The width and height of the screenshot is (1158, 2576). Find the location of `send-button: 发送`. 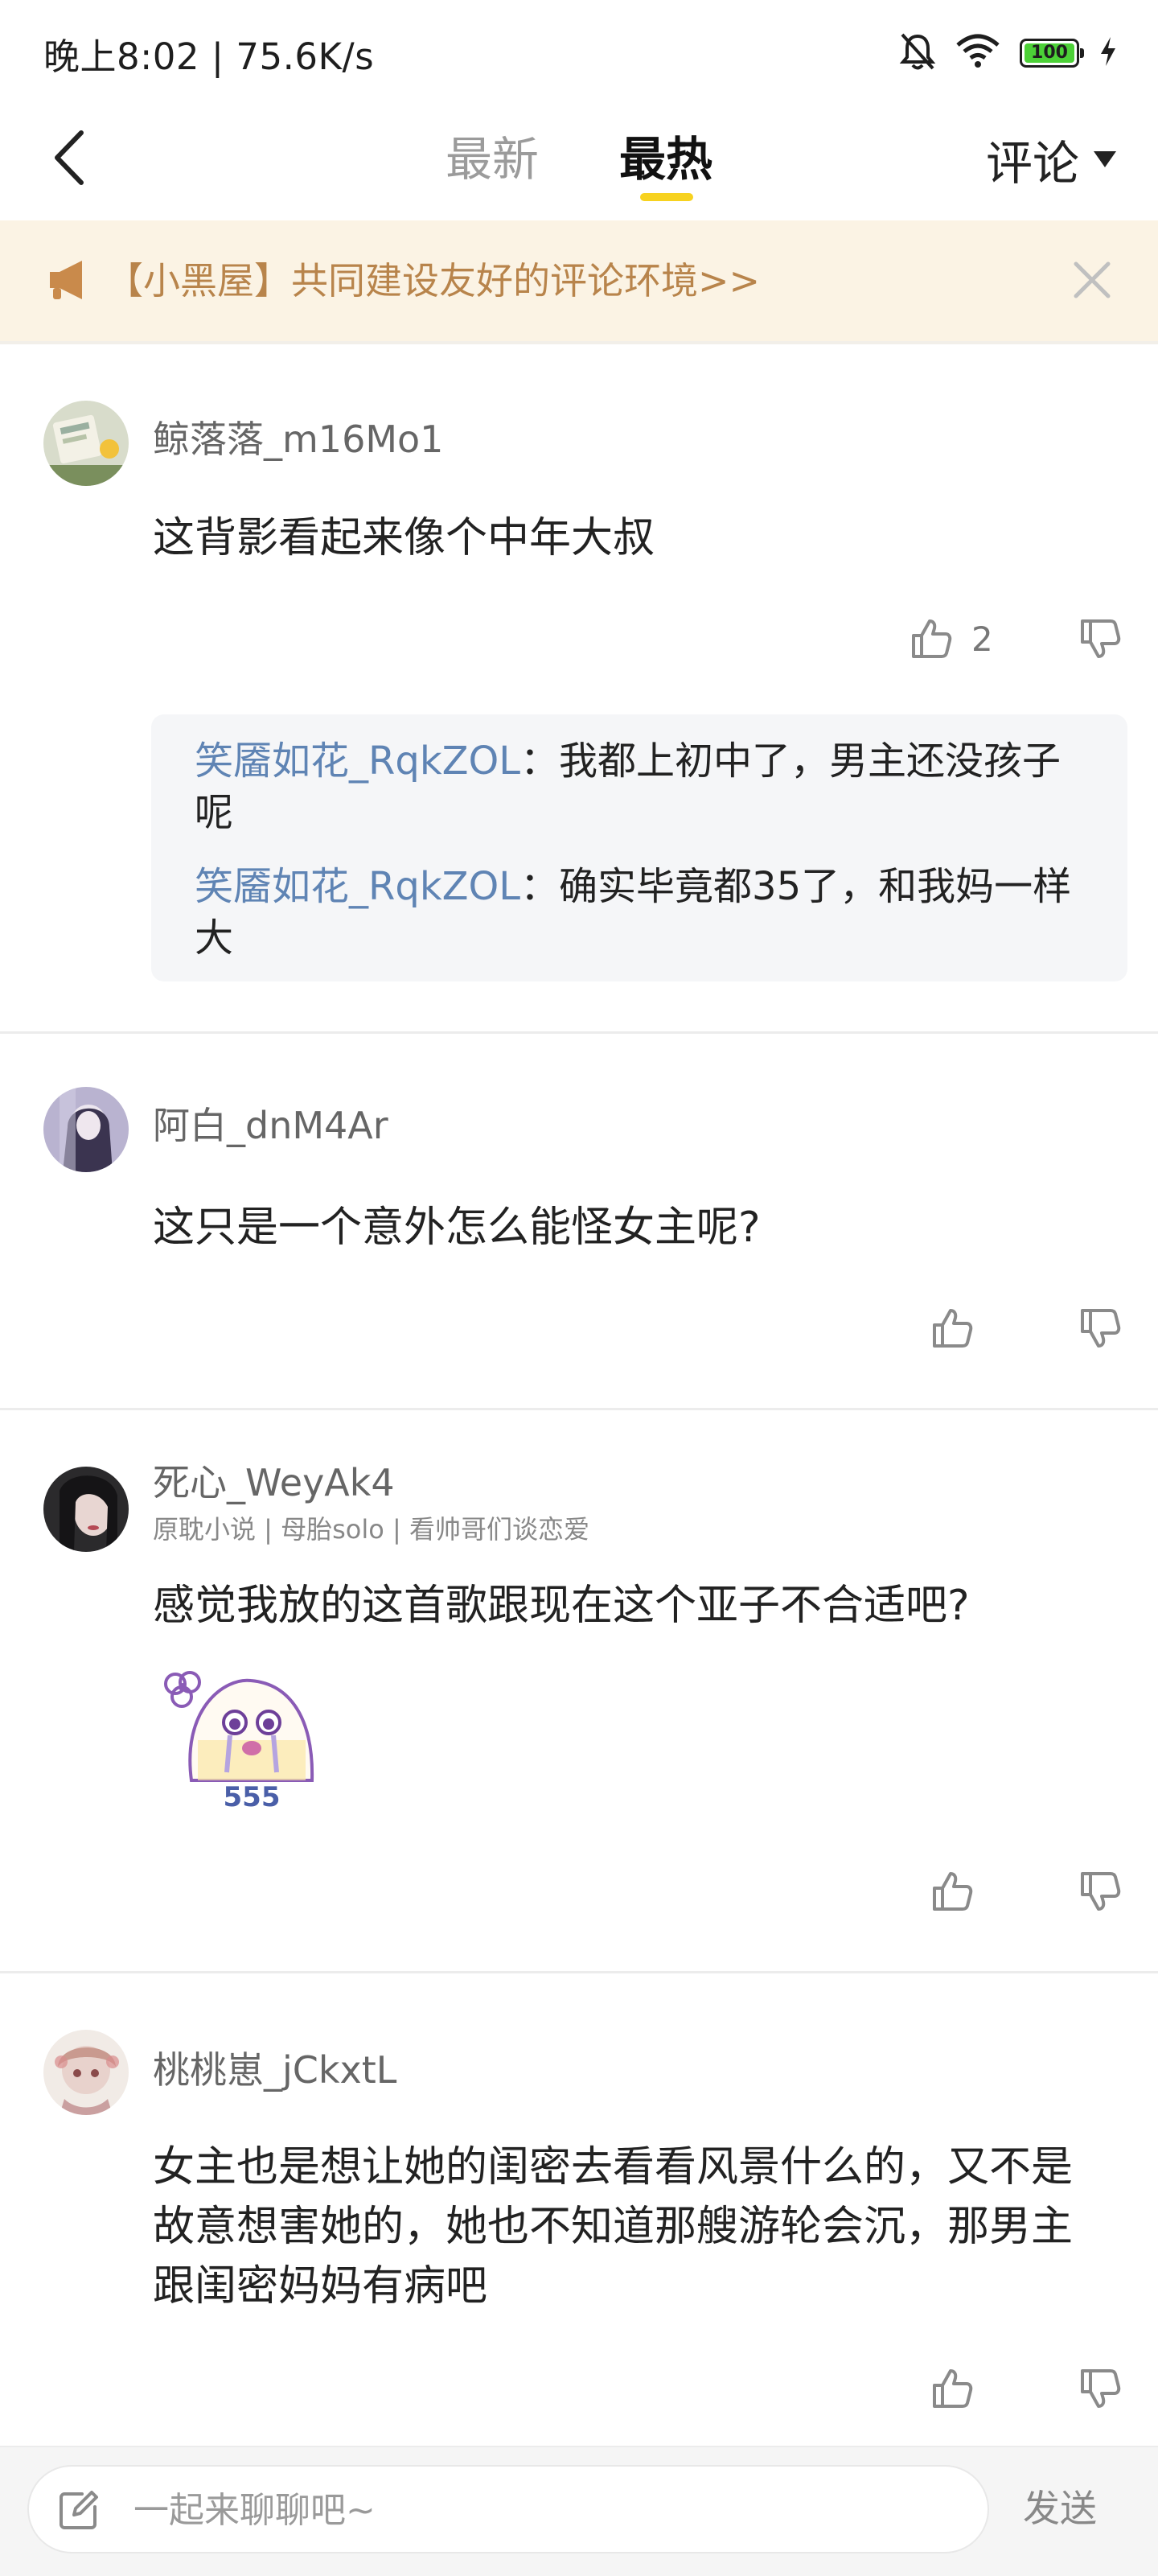

send-button: 发送 is located at coordinates (1060, 2508).